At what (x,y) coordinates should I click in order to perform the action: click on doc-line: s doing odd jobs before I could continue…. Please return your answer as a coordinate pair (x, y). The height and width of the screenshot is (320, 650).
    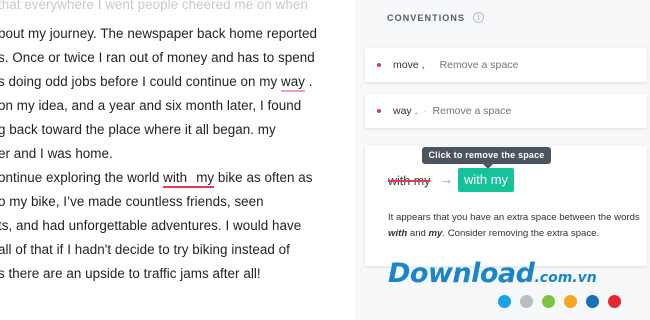
    Looking at the image, I should click on (156, 83).